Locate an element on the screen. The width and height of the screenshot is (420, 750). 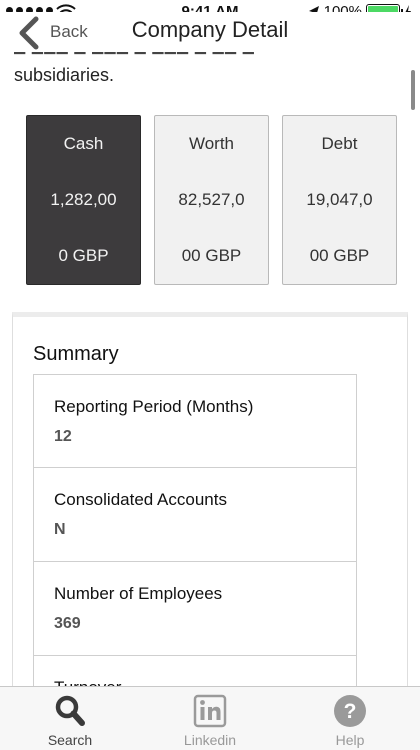
tab-bar: Search Linkedin ? Help is located at coordinates (210, 718).